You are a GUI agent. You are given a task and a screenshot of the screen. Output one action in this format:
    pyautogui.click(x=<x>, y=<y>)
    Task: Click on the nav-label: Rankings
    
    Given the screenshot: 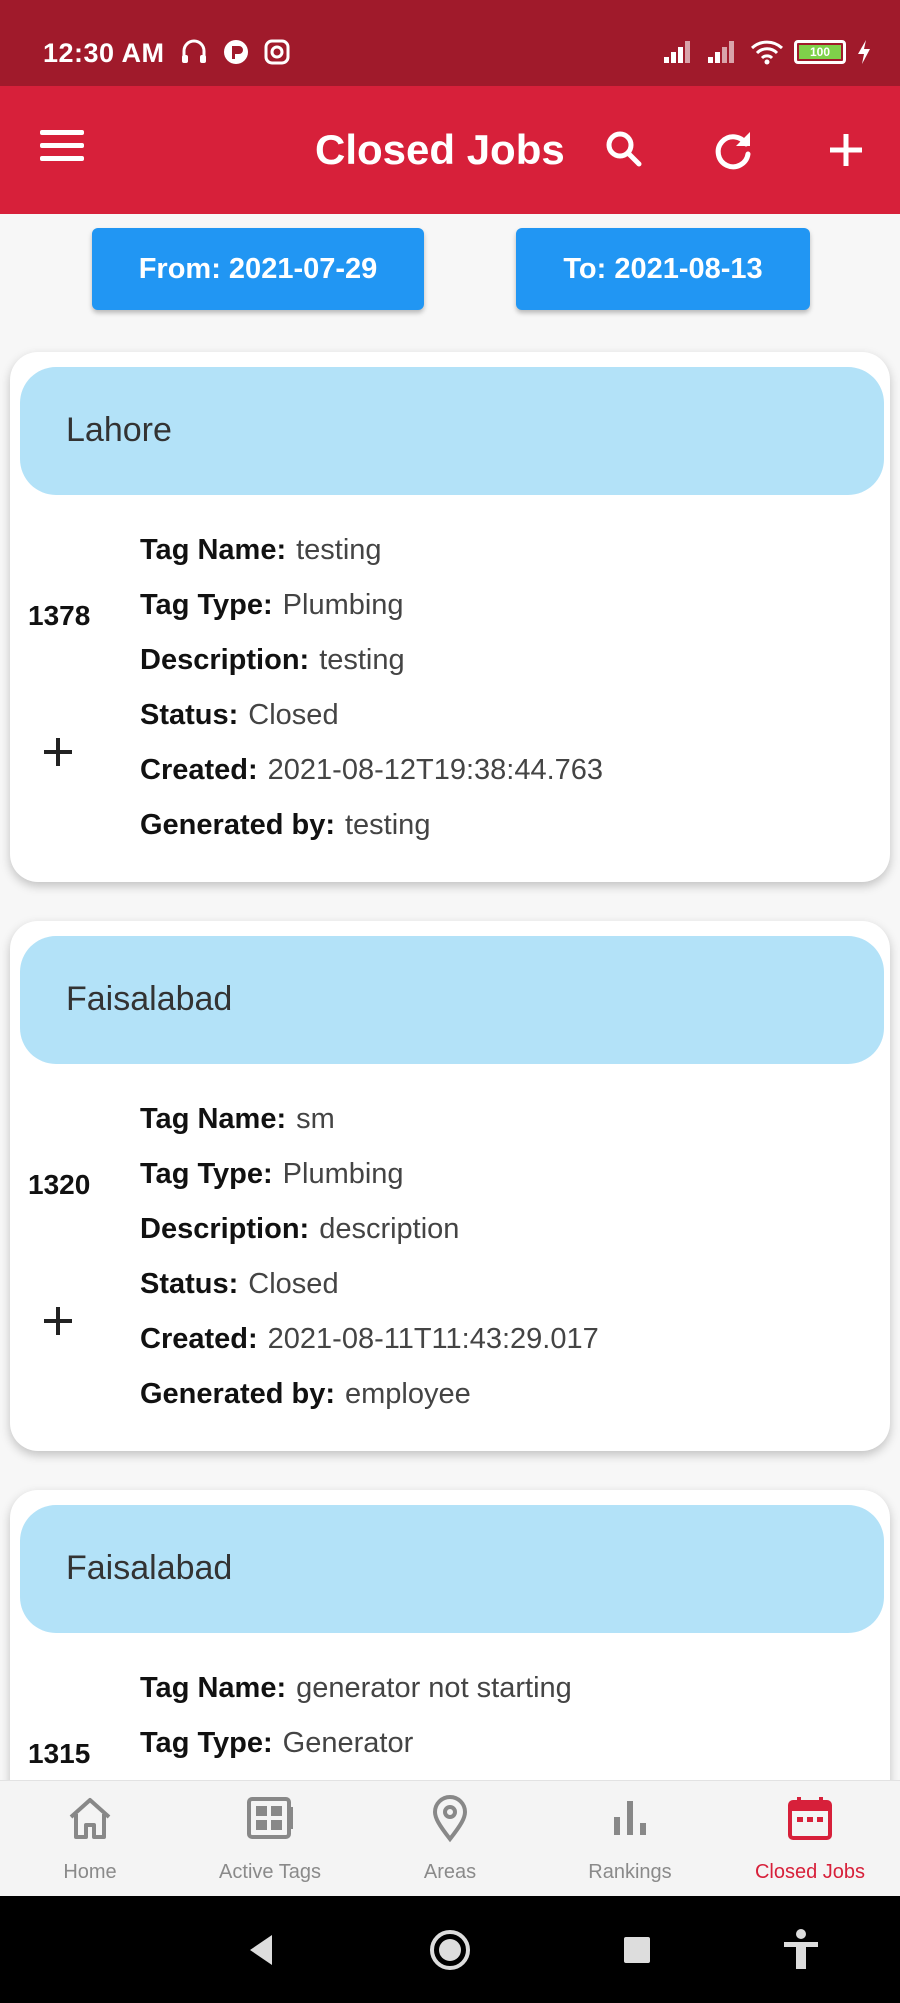 What is the action you would take?
    pyautogui.click(x=630, y=1872)
    